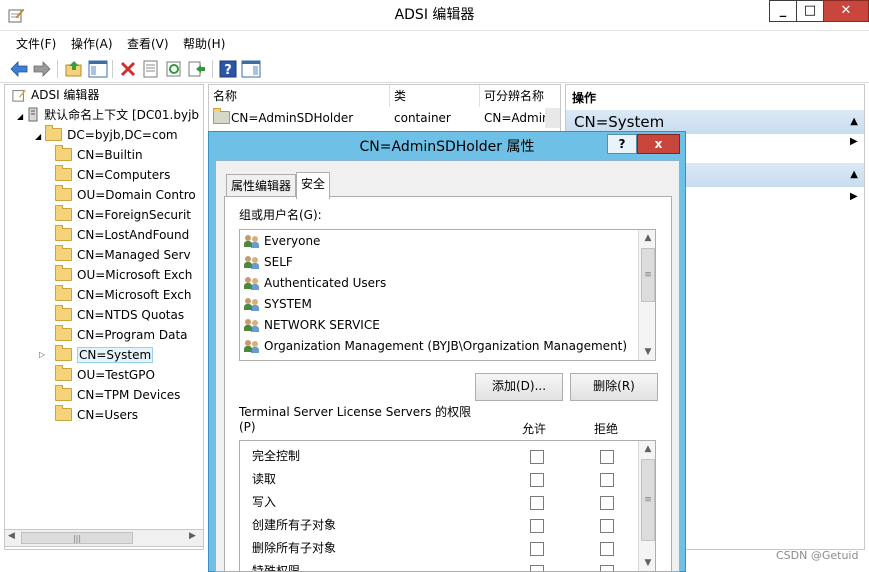 The height and width of the screenshot is (572, 869). Describe the element at coordinates (658, 144) in the screenshot. I see `dialog-close-button: x` at that location.